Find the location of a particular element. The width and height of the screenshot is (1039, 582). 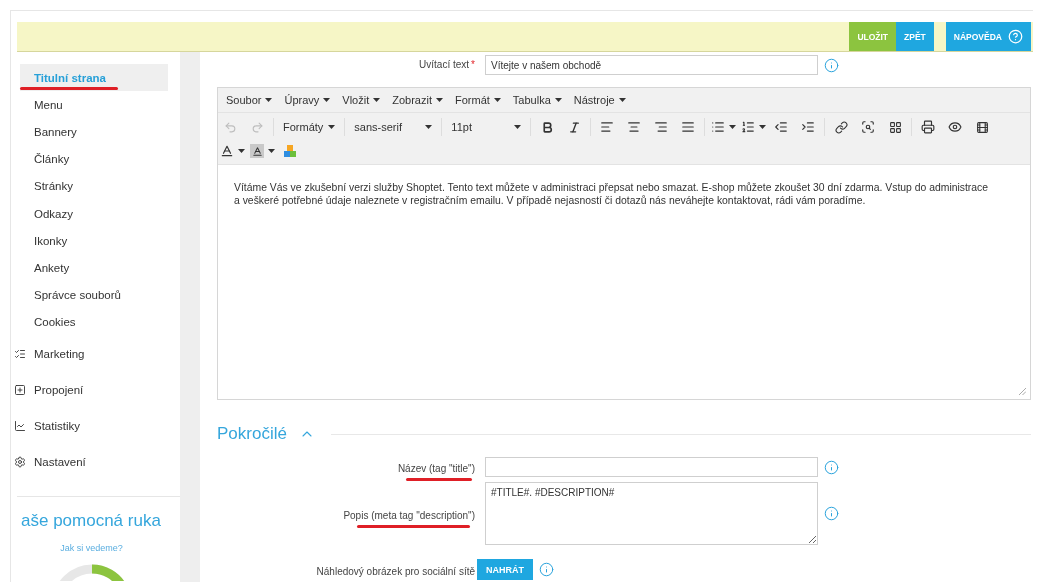

textarea-field: #TITLE#. #DESCRIPTION# is located at coordinates (651, 513).